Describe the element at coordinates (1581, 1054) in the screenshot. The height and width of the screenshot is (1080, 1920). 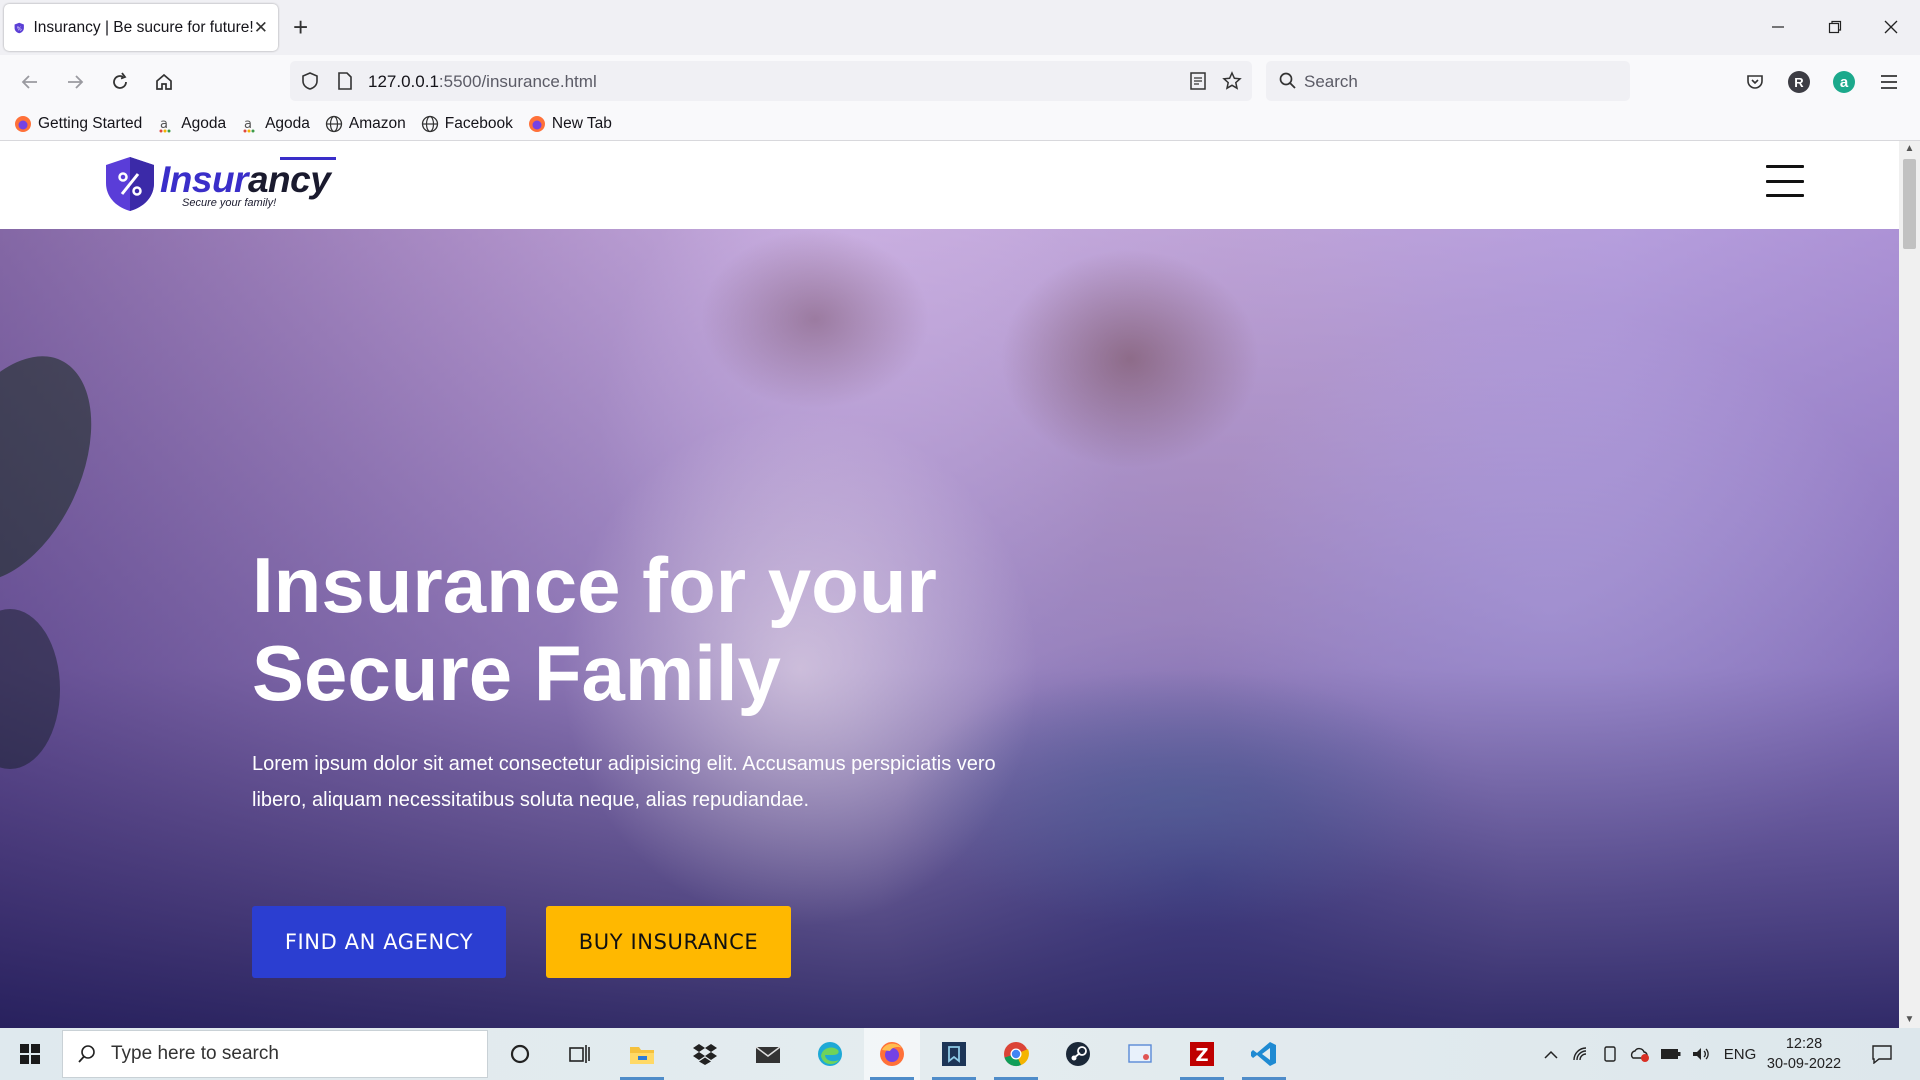
I see `wifi-icon` at that location.